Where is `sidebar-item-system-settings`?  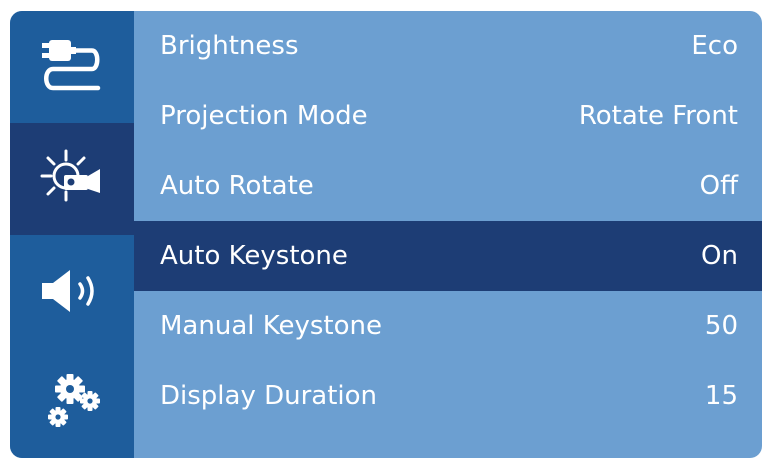 sidebar-item-system-settings is located at coordinates (72, 402).